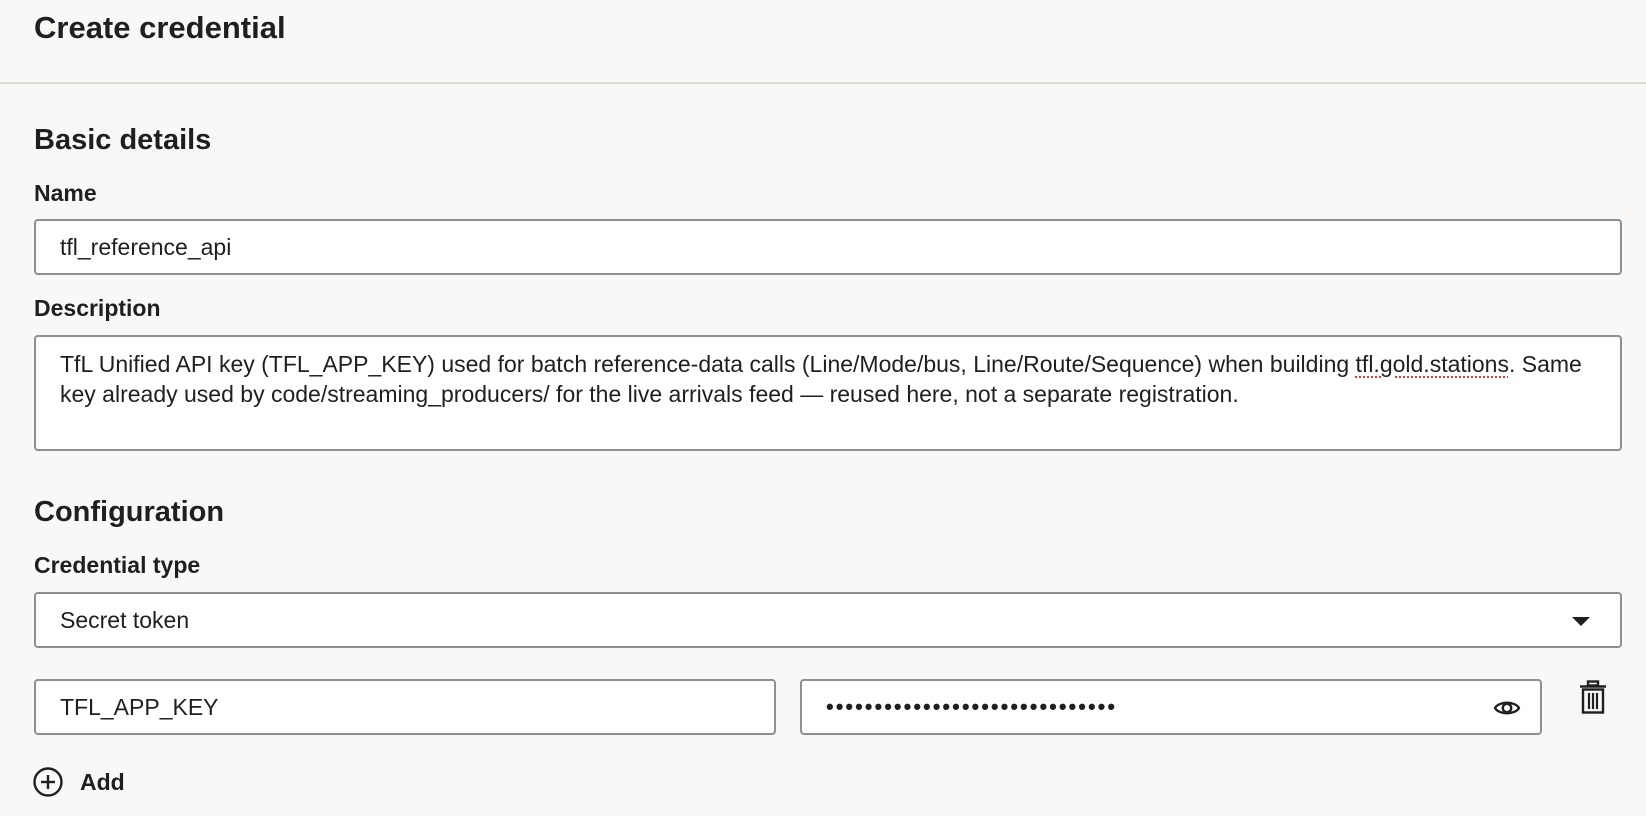 The width and height of the screenshot is (1646, 816). I want to click on credential-type-select: Secret token, so click(828, 620).